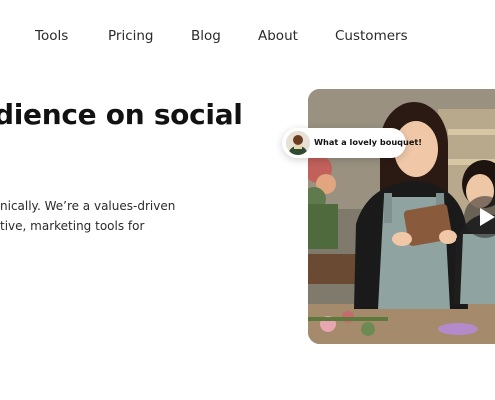 This screenshot has width=495, height=400. I want to click on avatar, so click(298, 143).